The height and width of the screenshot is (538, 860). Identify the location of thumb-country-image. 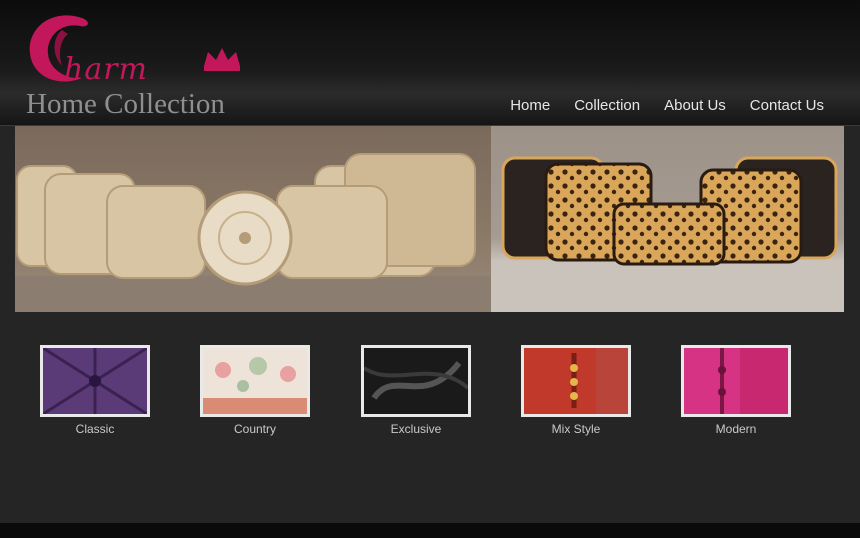
(255, 381).